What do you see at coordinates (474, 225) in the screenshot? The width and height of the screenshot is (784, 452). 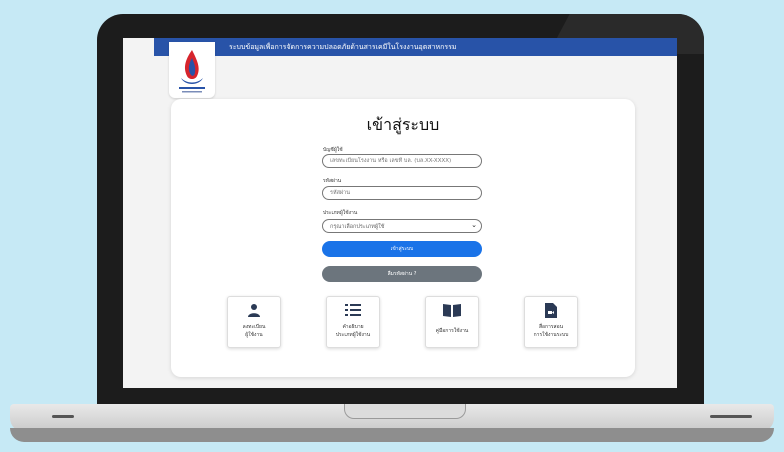 I see `chevron-down-icon: ⌄` at bounding box center [474, 225].